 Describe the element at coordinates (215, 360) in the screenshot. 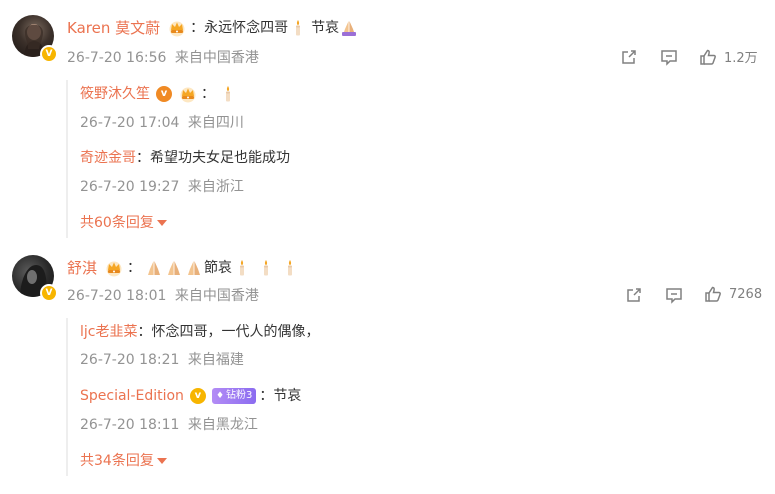

I see `reply-location: 来自福建` at that location.